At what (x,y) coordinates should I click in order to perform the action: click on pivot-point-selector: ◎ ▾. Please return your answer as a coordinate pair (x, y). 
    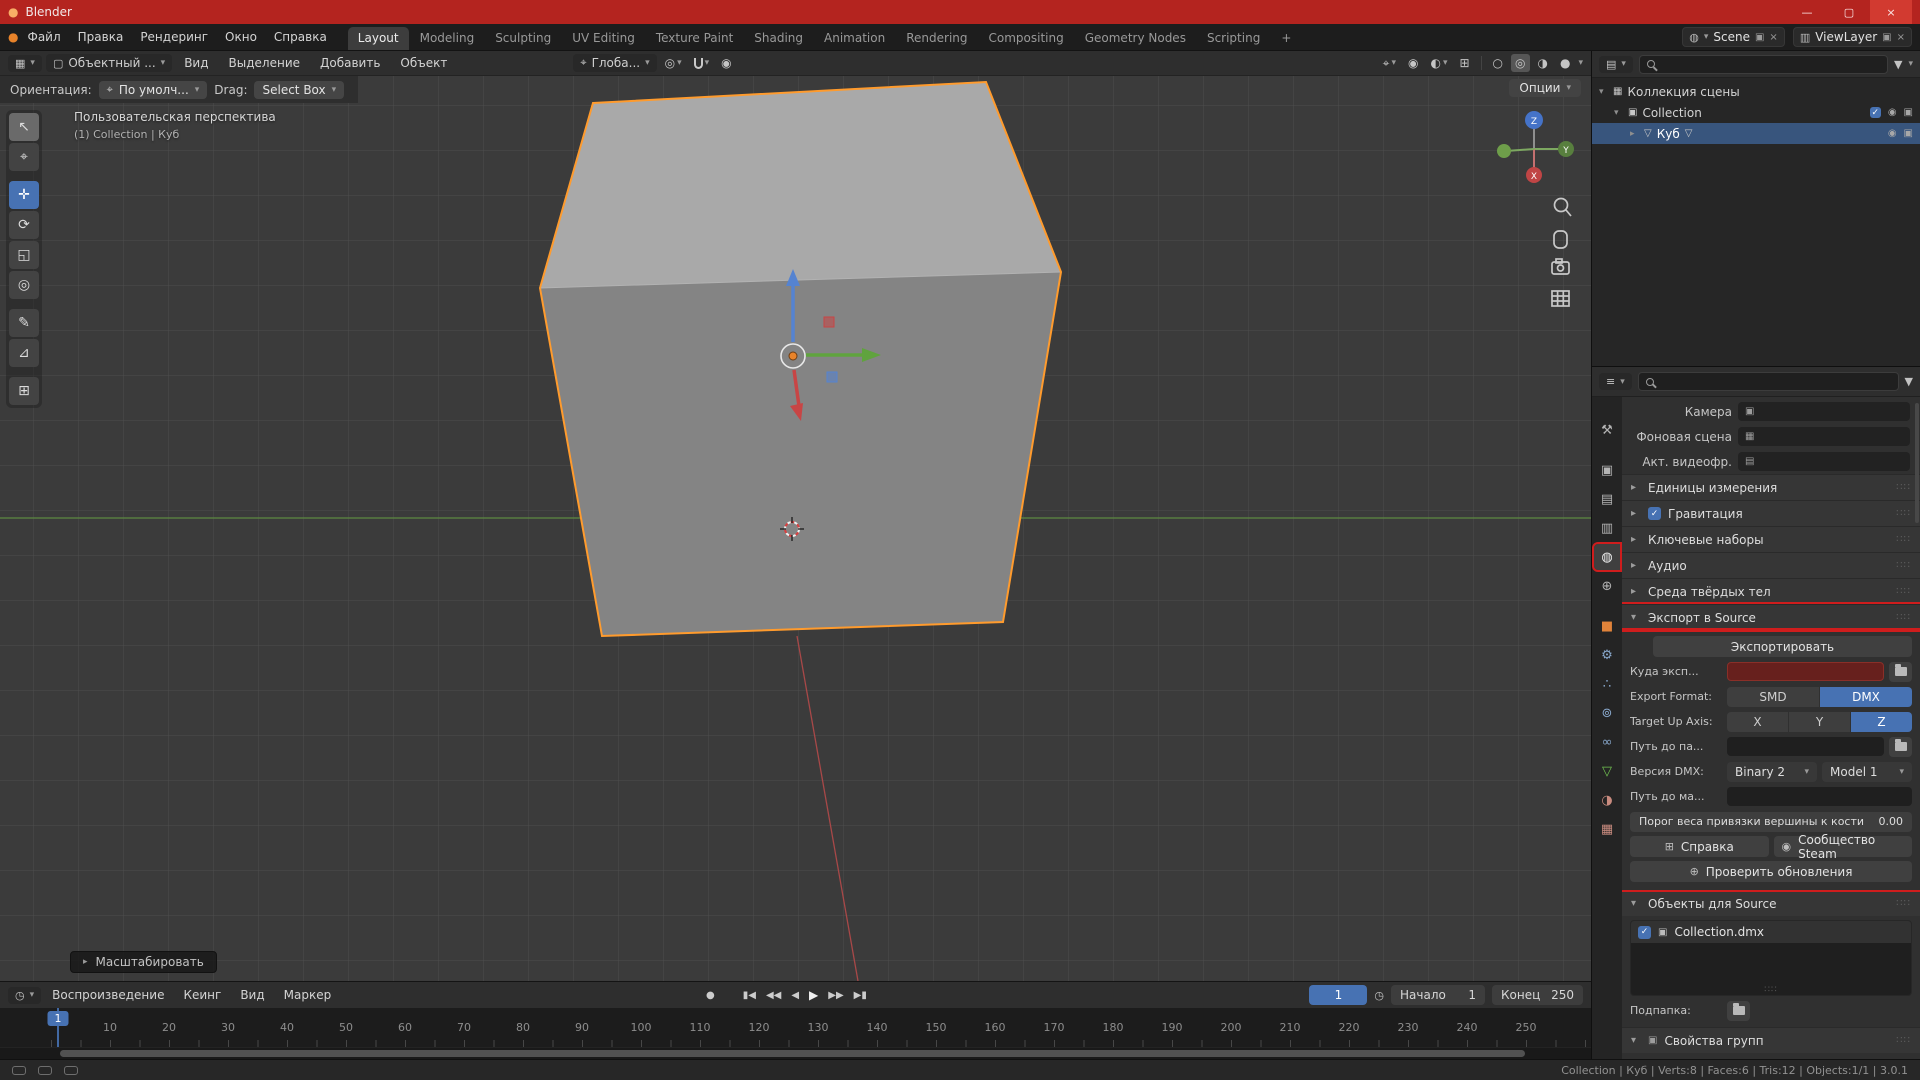
    Looking at the image, I should click on (673, 63).